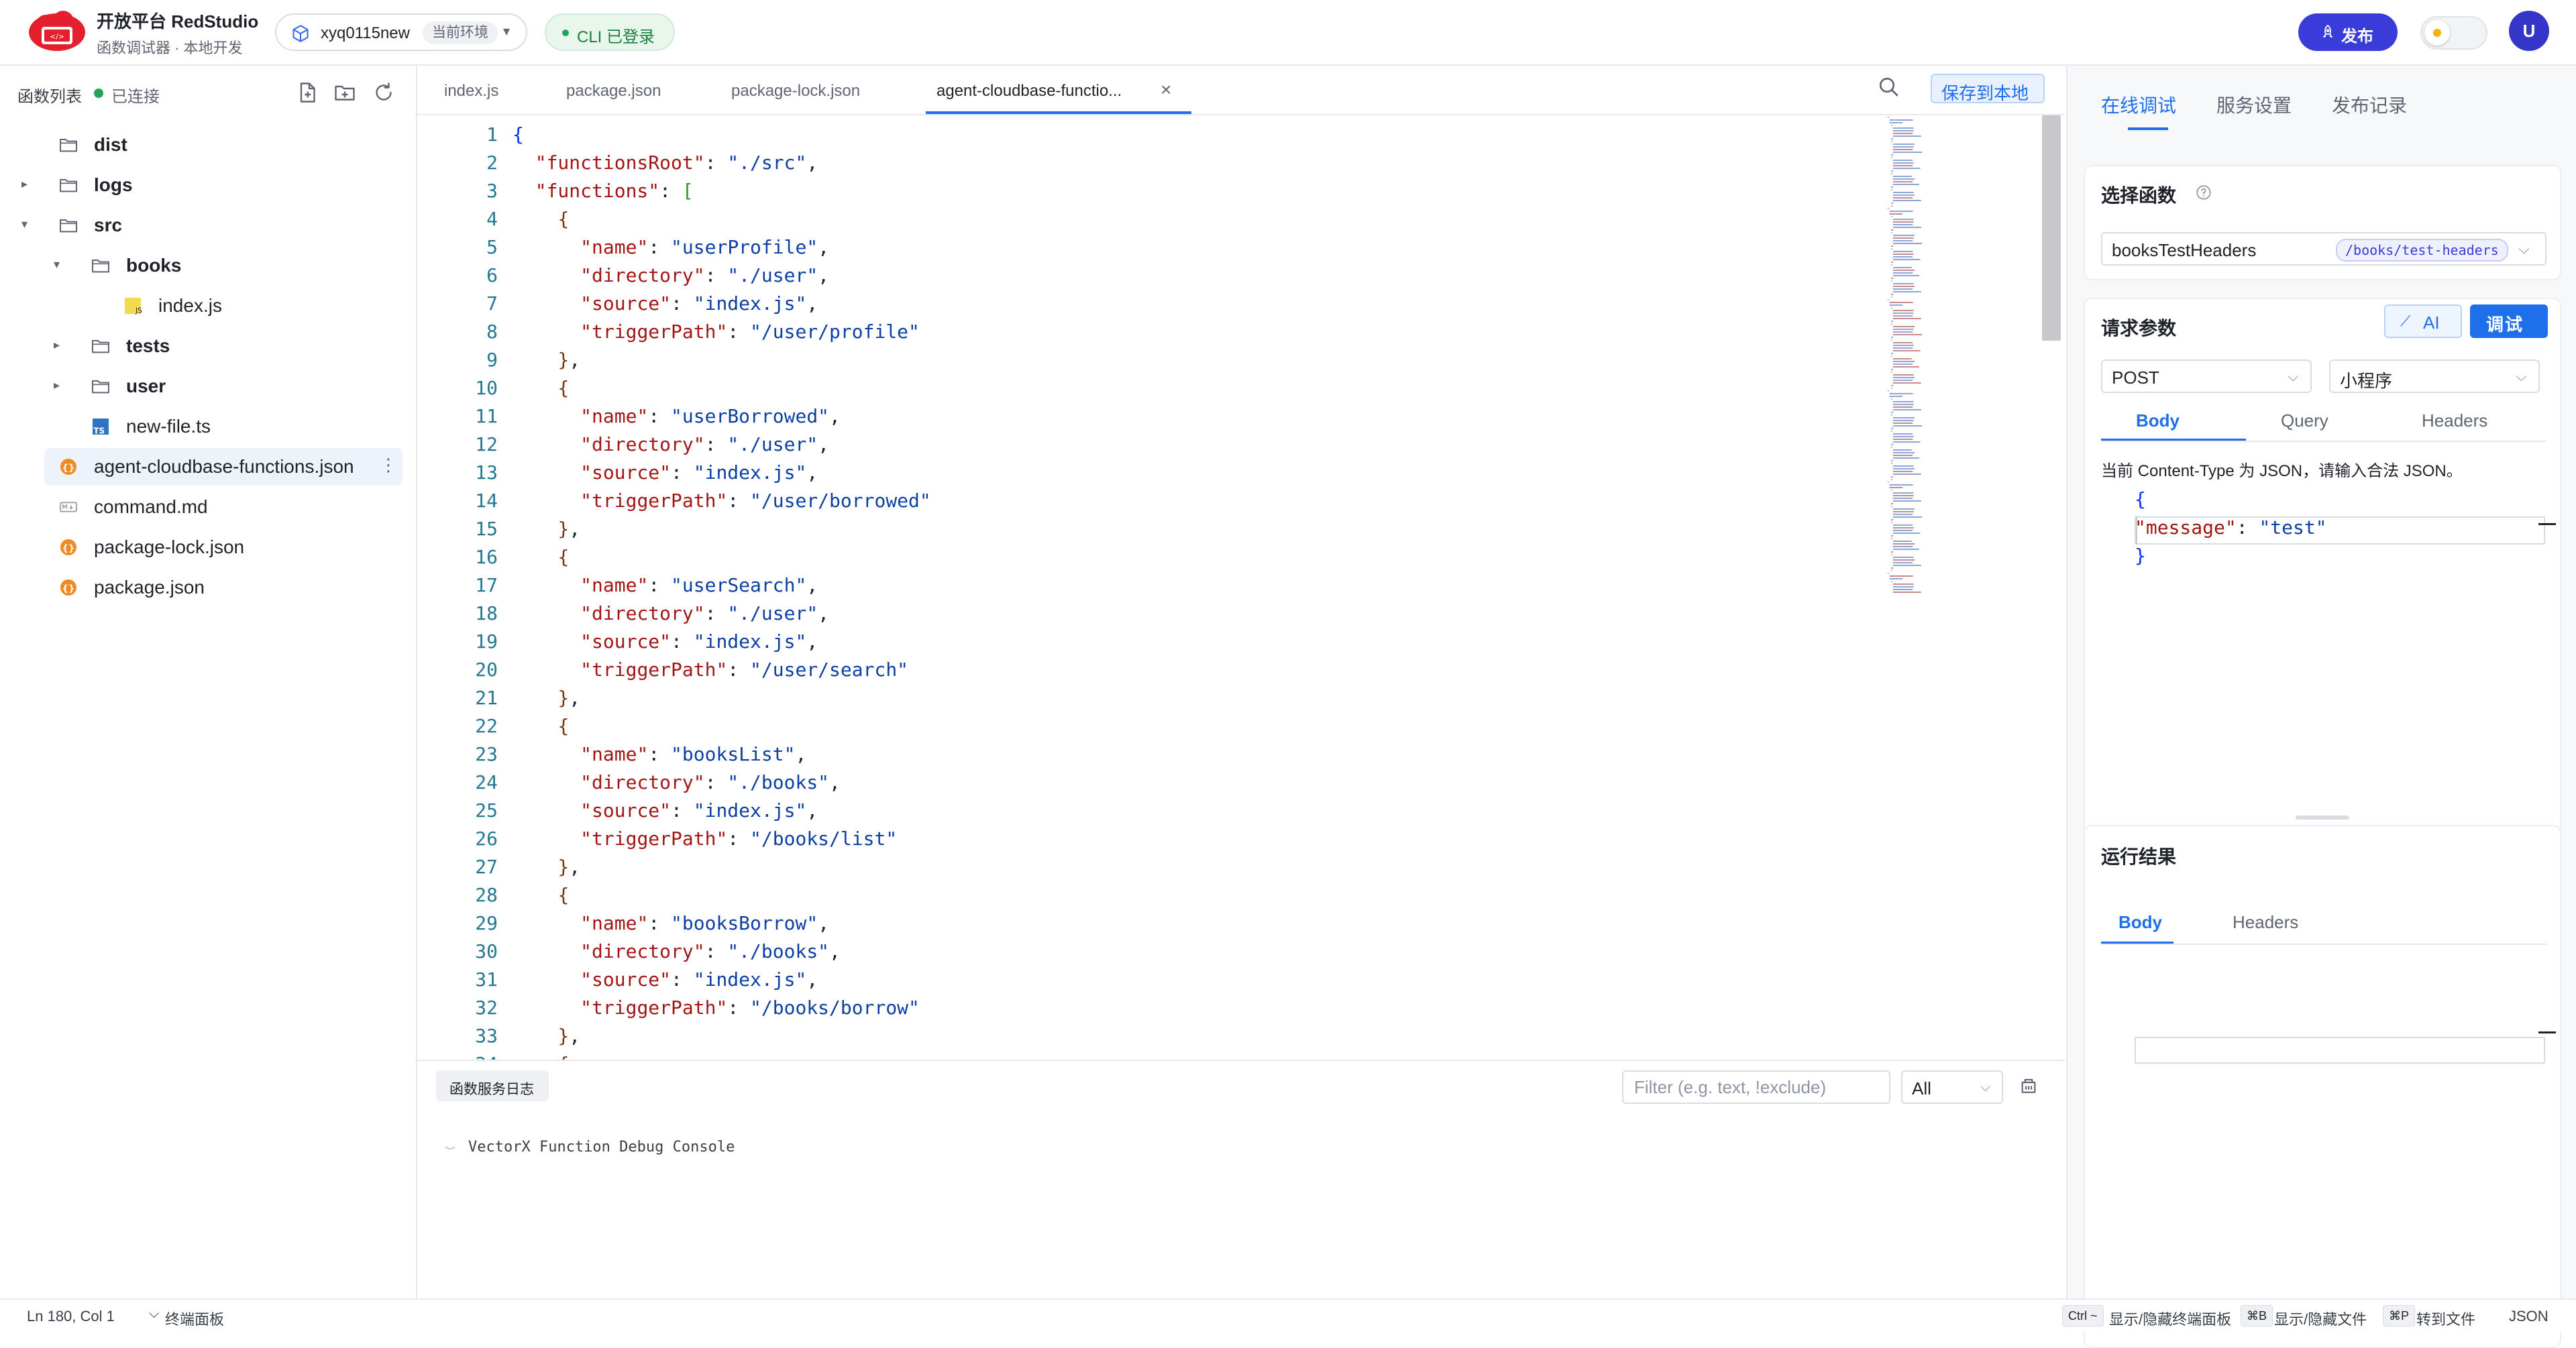  I want to click on tree-item-agent-cloudbase-functions-json: {} agent-cloudbase-functions.json ⋮, so click(223, 467).